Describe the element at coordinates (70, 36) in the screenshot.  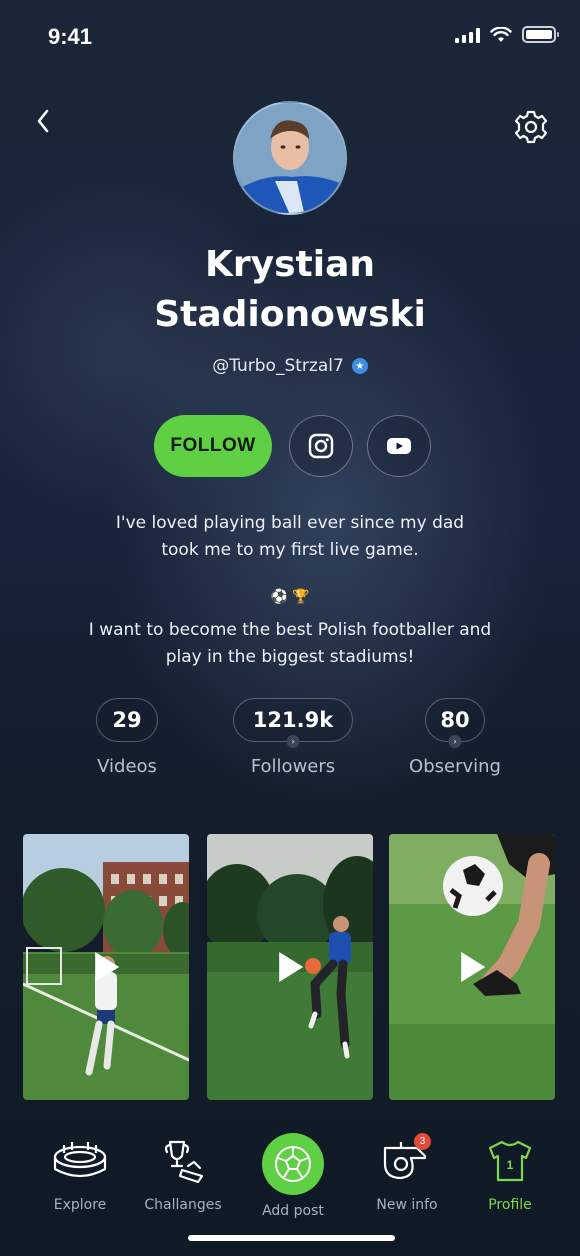
I see `status-time: 9:41` at that location.